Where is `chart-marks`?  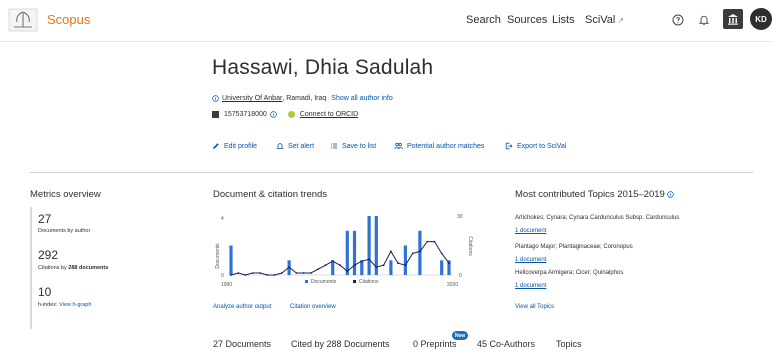
chart-marks is located at coordinates (340, 246).